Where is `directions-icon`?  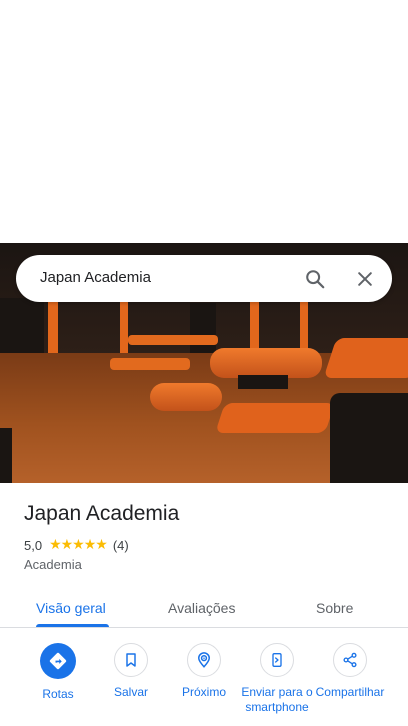 directions-icon is located at coordinates (58, 661).